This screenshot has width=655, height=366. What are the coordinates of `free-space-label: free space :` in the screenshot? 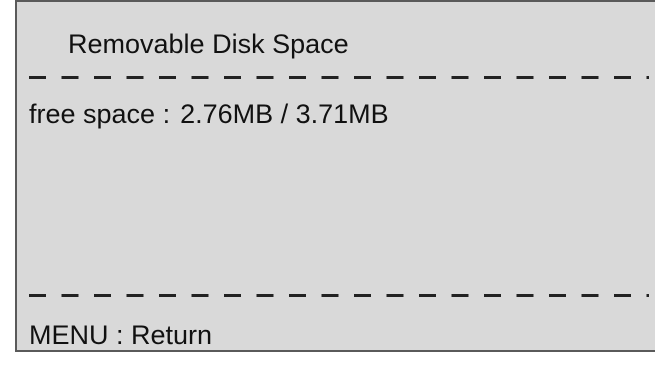 It's located at (100, 114).